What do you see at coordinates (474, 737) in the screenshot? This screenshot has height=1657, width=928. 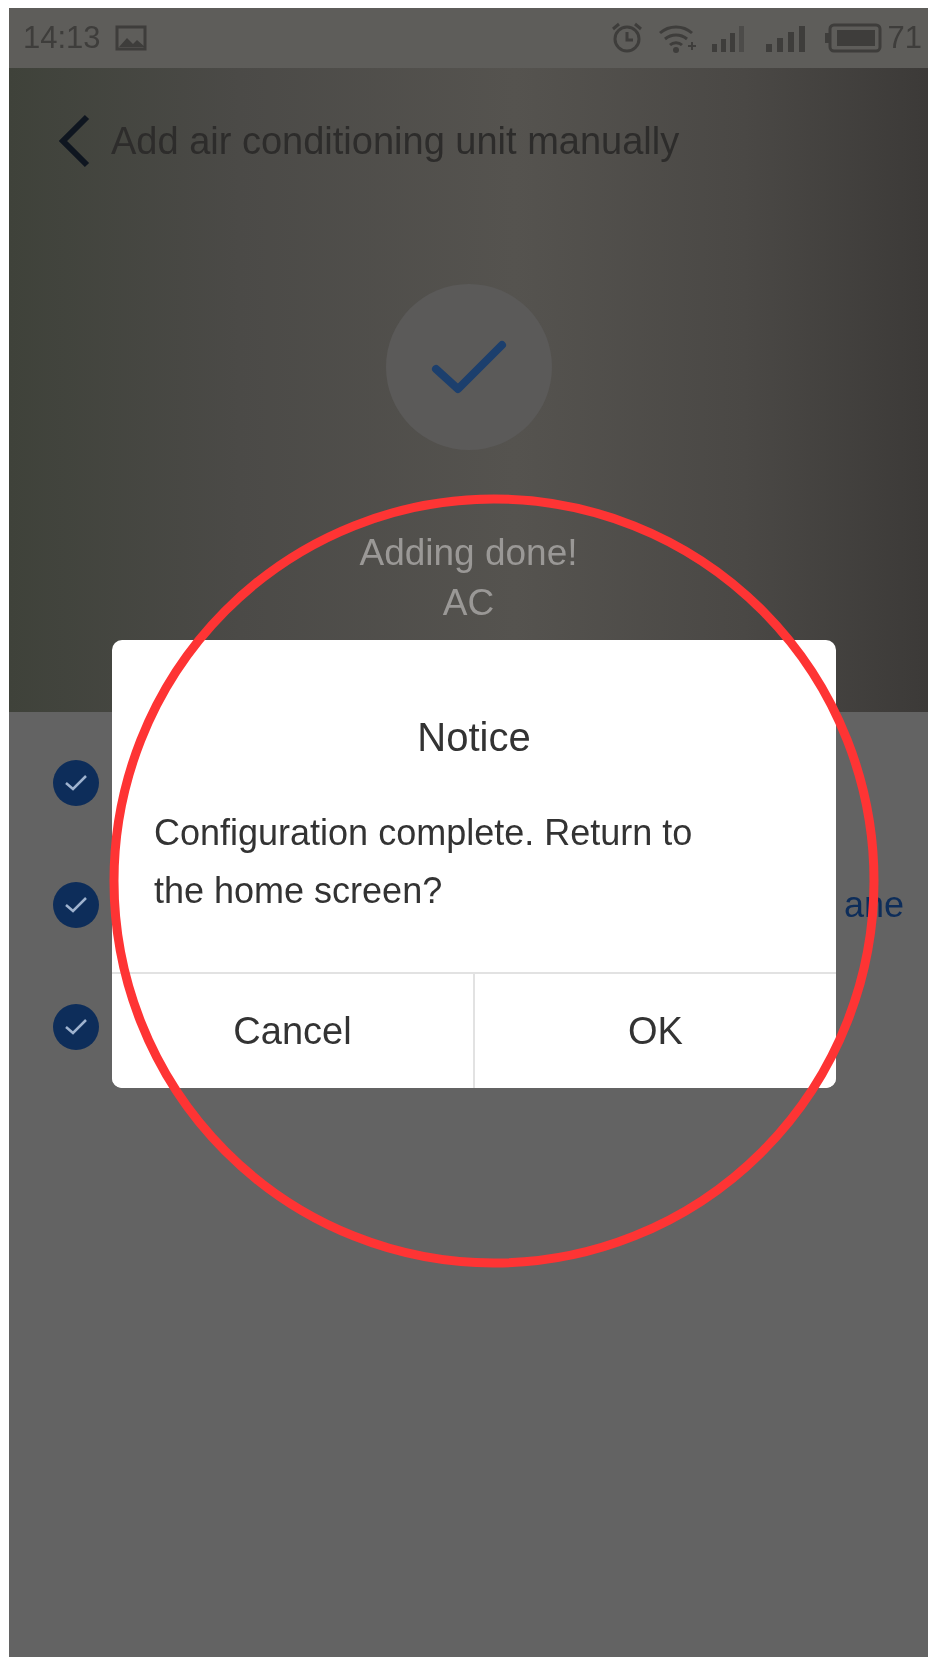 I see `dialog-title: Notice` at bounding box center [474, 737].